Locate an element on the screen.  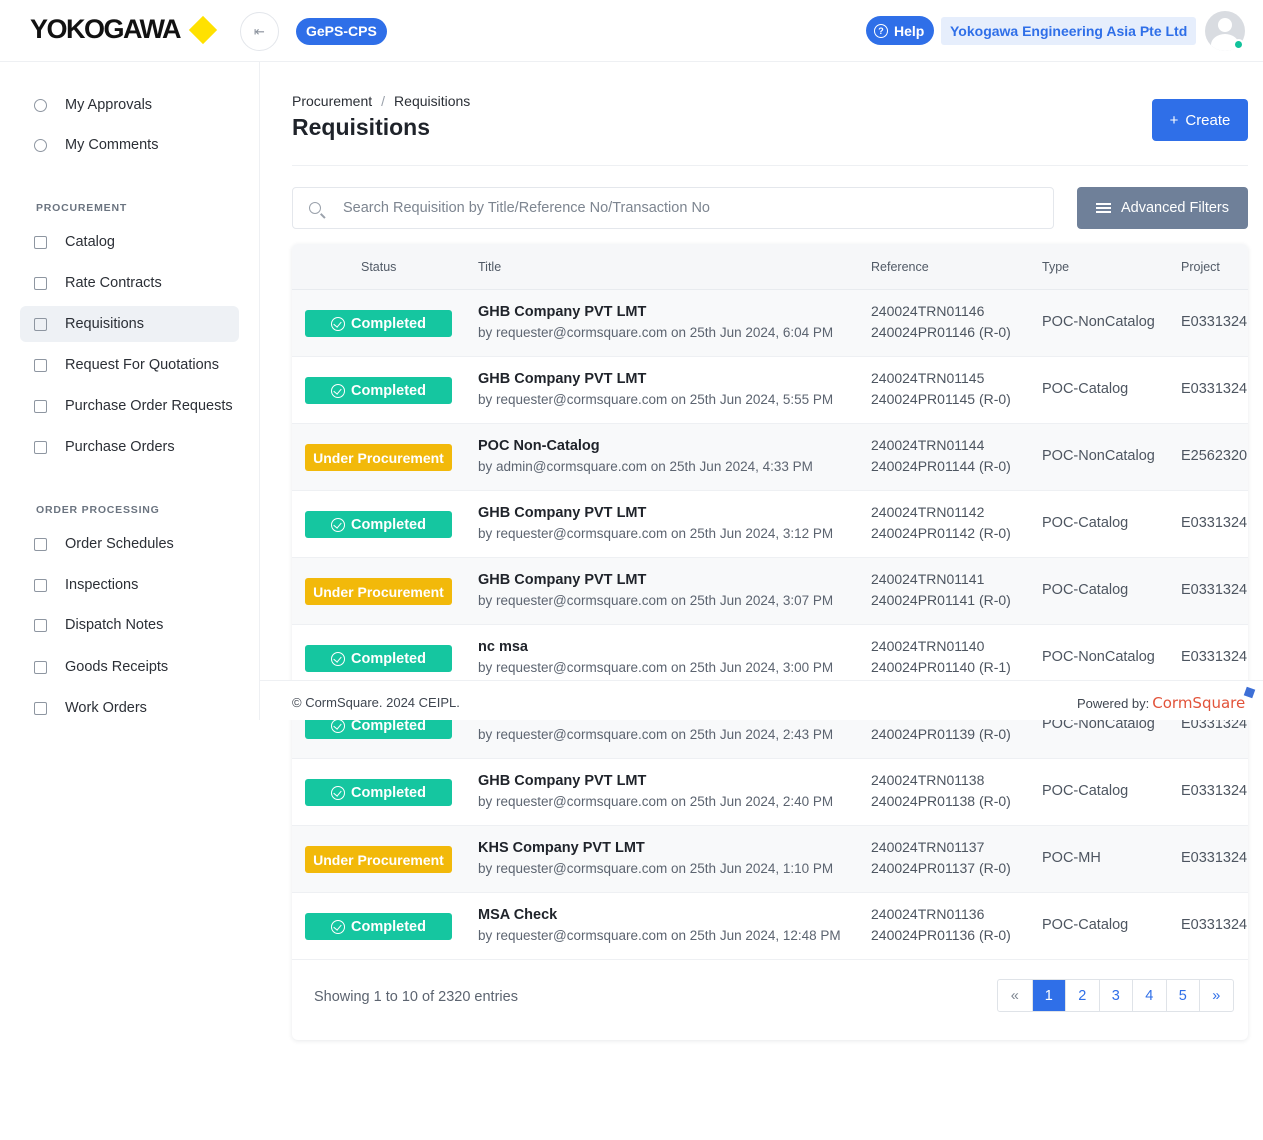
transaction-number: 240024TRN01141 is located at coordinates (928, 579).